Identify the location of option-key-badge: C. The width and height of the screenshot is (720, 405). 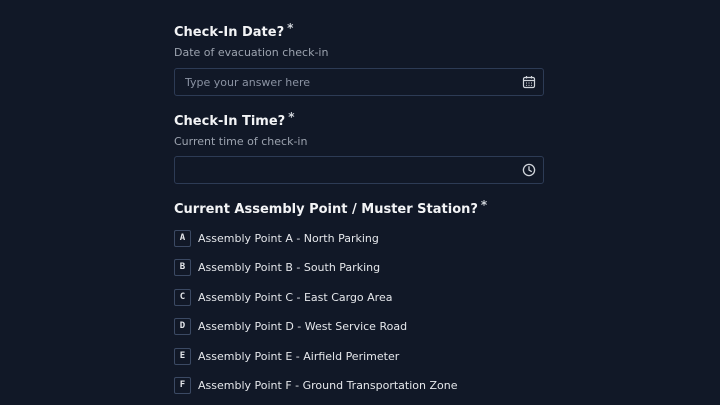
(182, 297).